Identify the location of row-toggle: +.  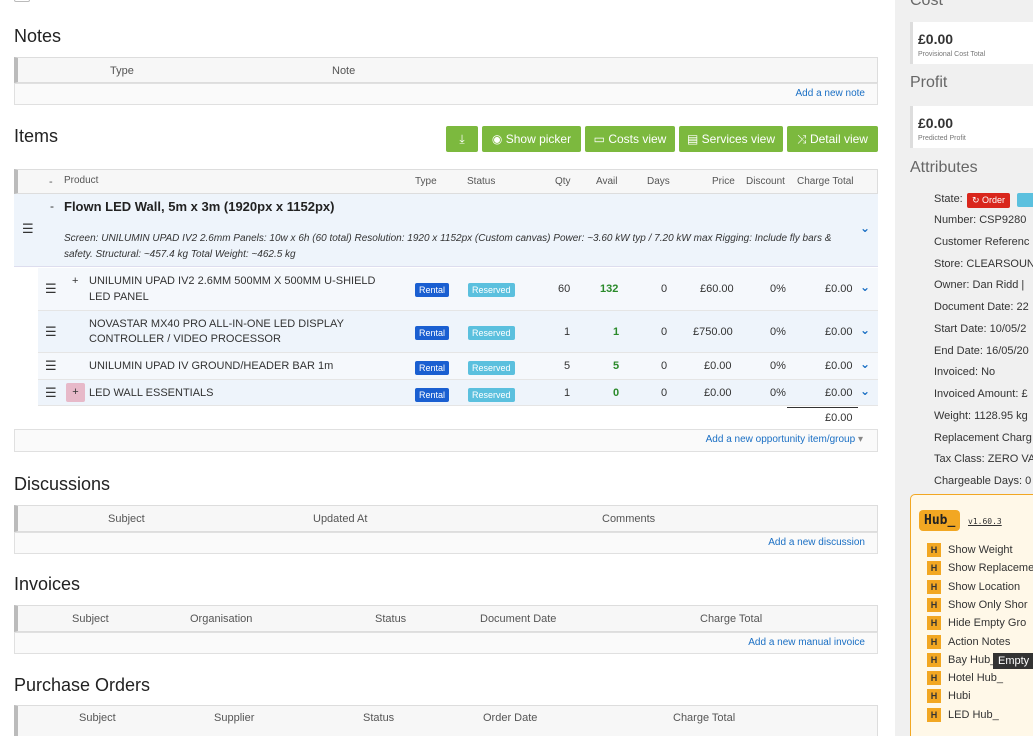
(75, 281).